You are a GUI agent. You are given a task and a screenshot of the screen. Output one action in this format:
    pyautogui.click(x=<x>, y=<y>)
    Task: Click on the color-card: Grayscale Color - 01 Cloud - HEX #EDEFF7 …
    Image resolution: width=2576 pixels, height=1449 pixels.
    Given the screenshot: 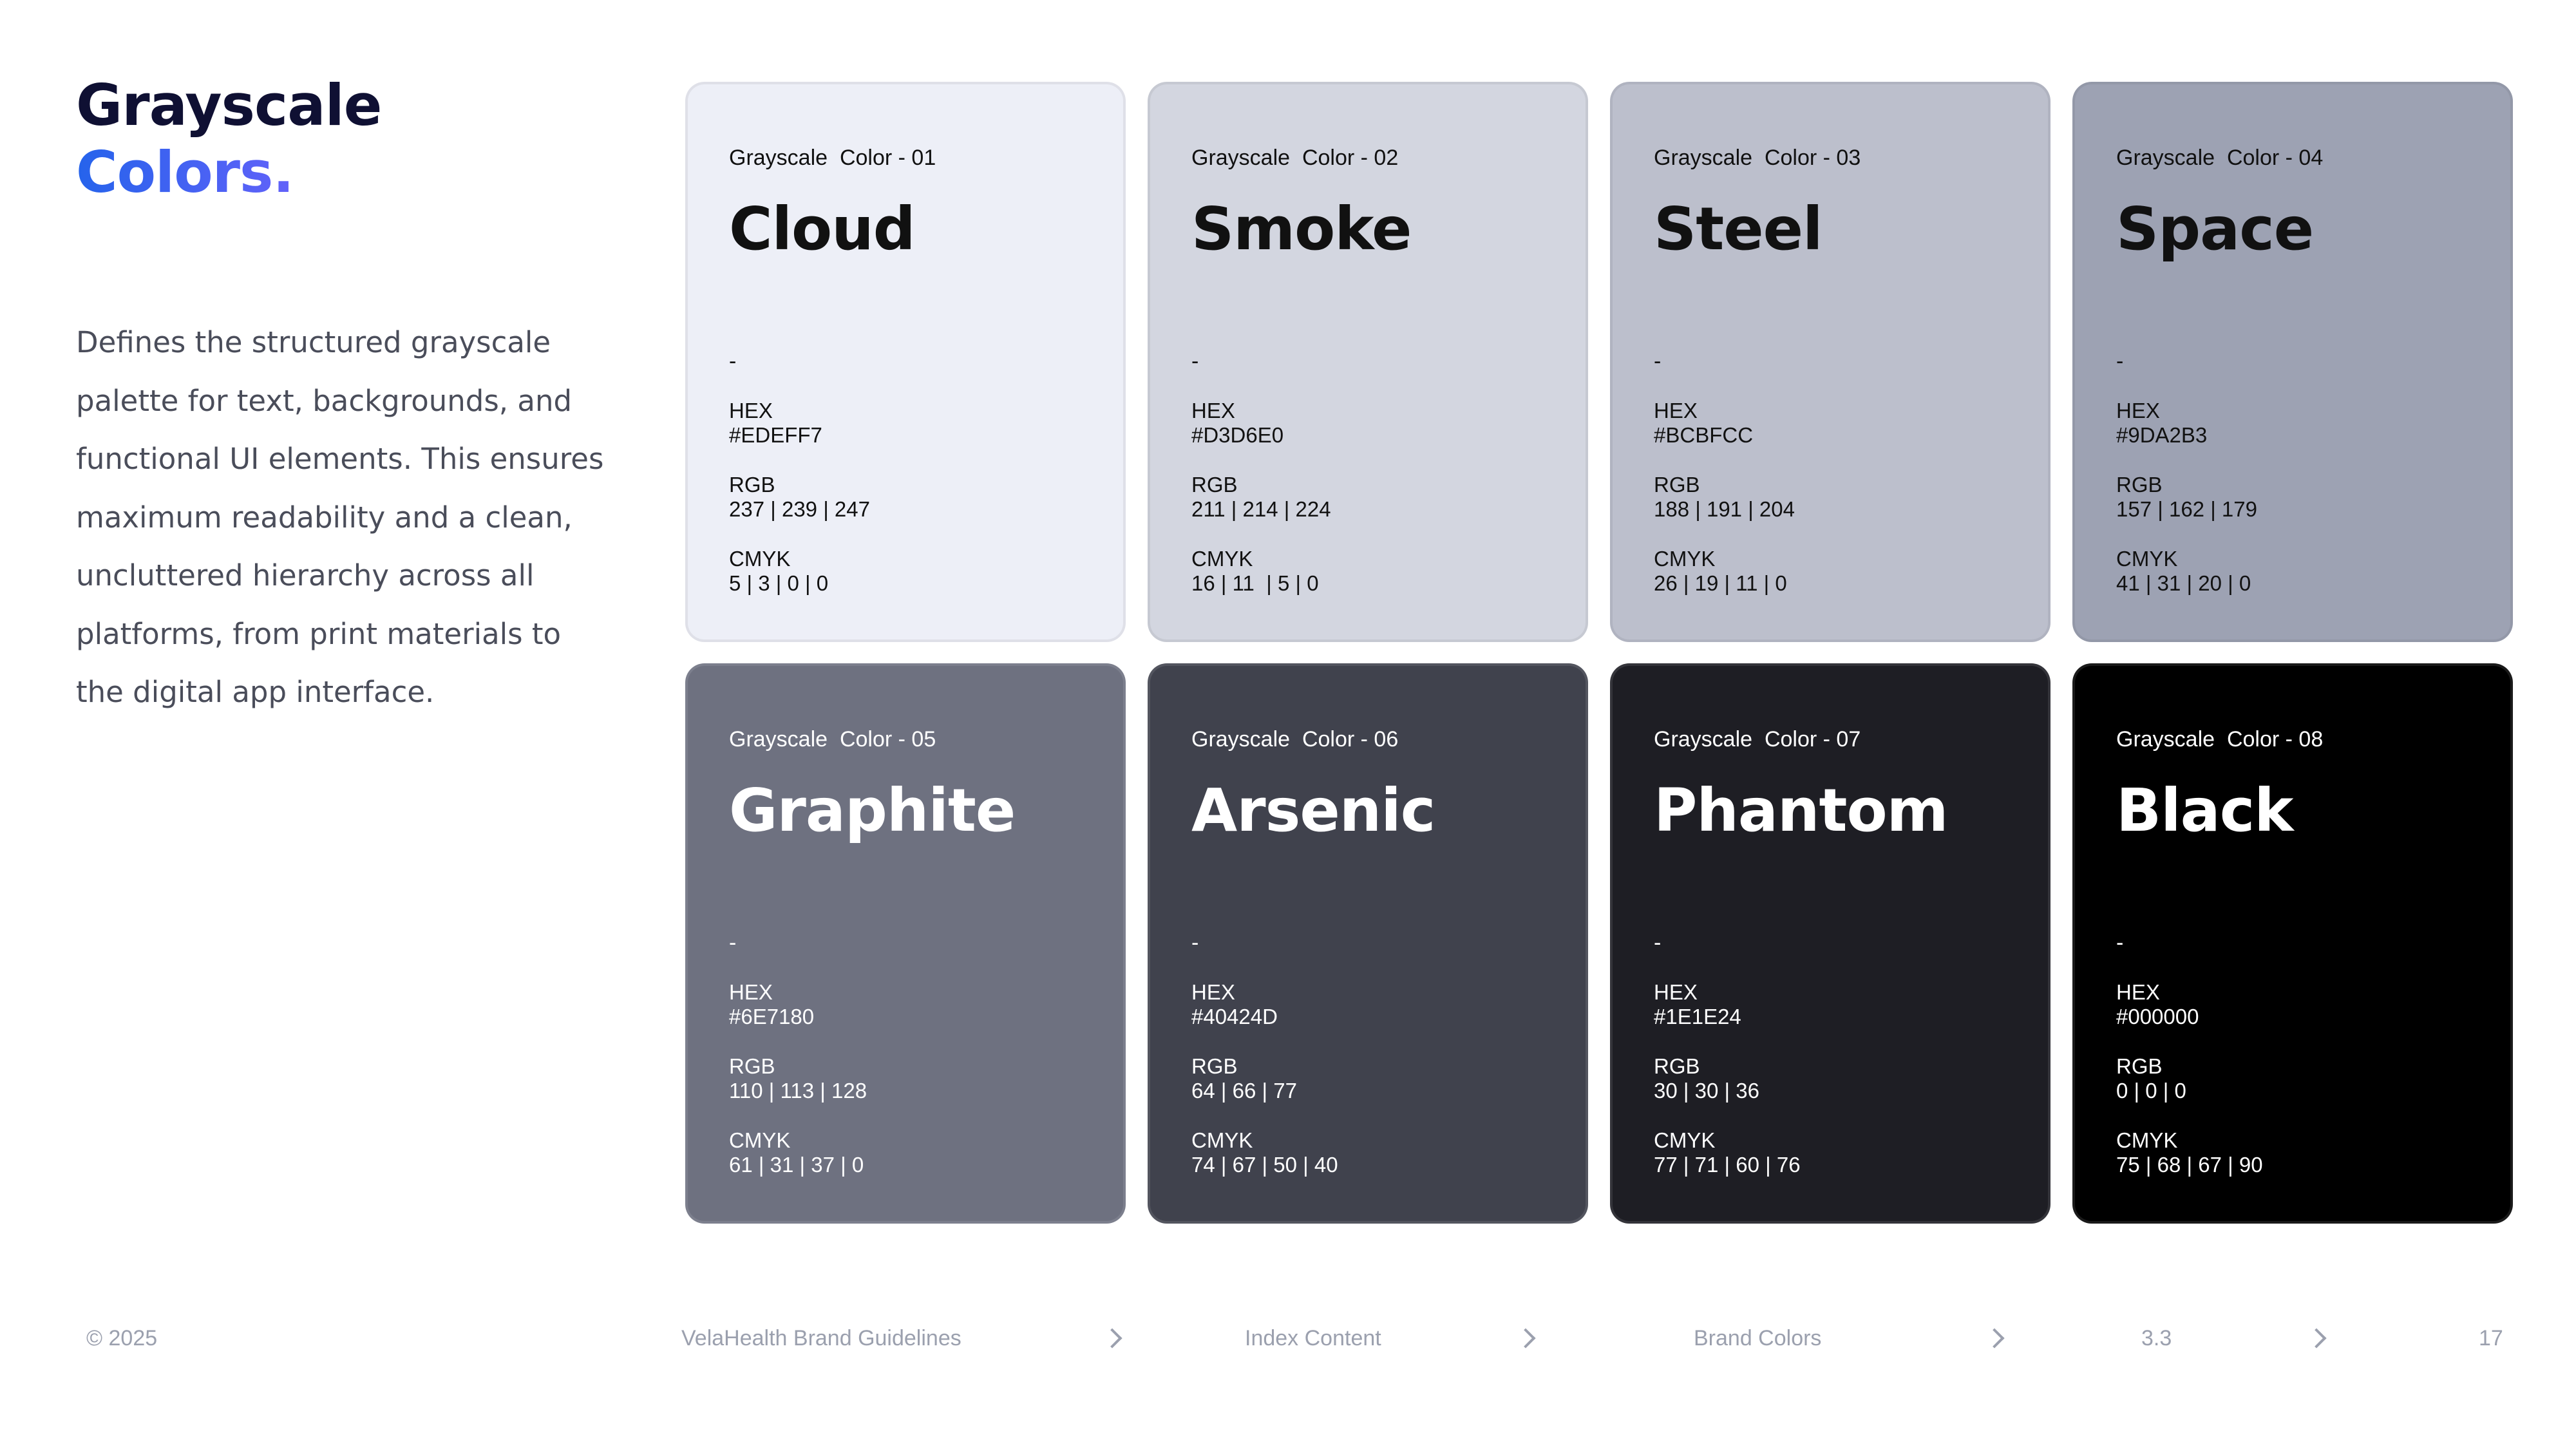 What is the action you would take?
    pyautogui.click(x=906, y=362)
    